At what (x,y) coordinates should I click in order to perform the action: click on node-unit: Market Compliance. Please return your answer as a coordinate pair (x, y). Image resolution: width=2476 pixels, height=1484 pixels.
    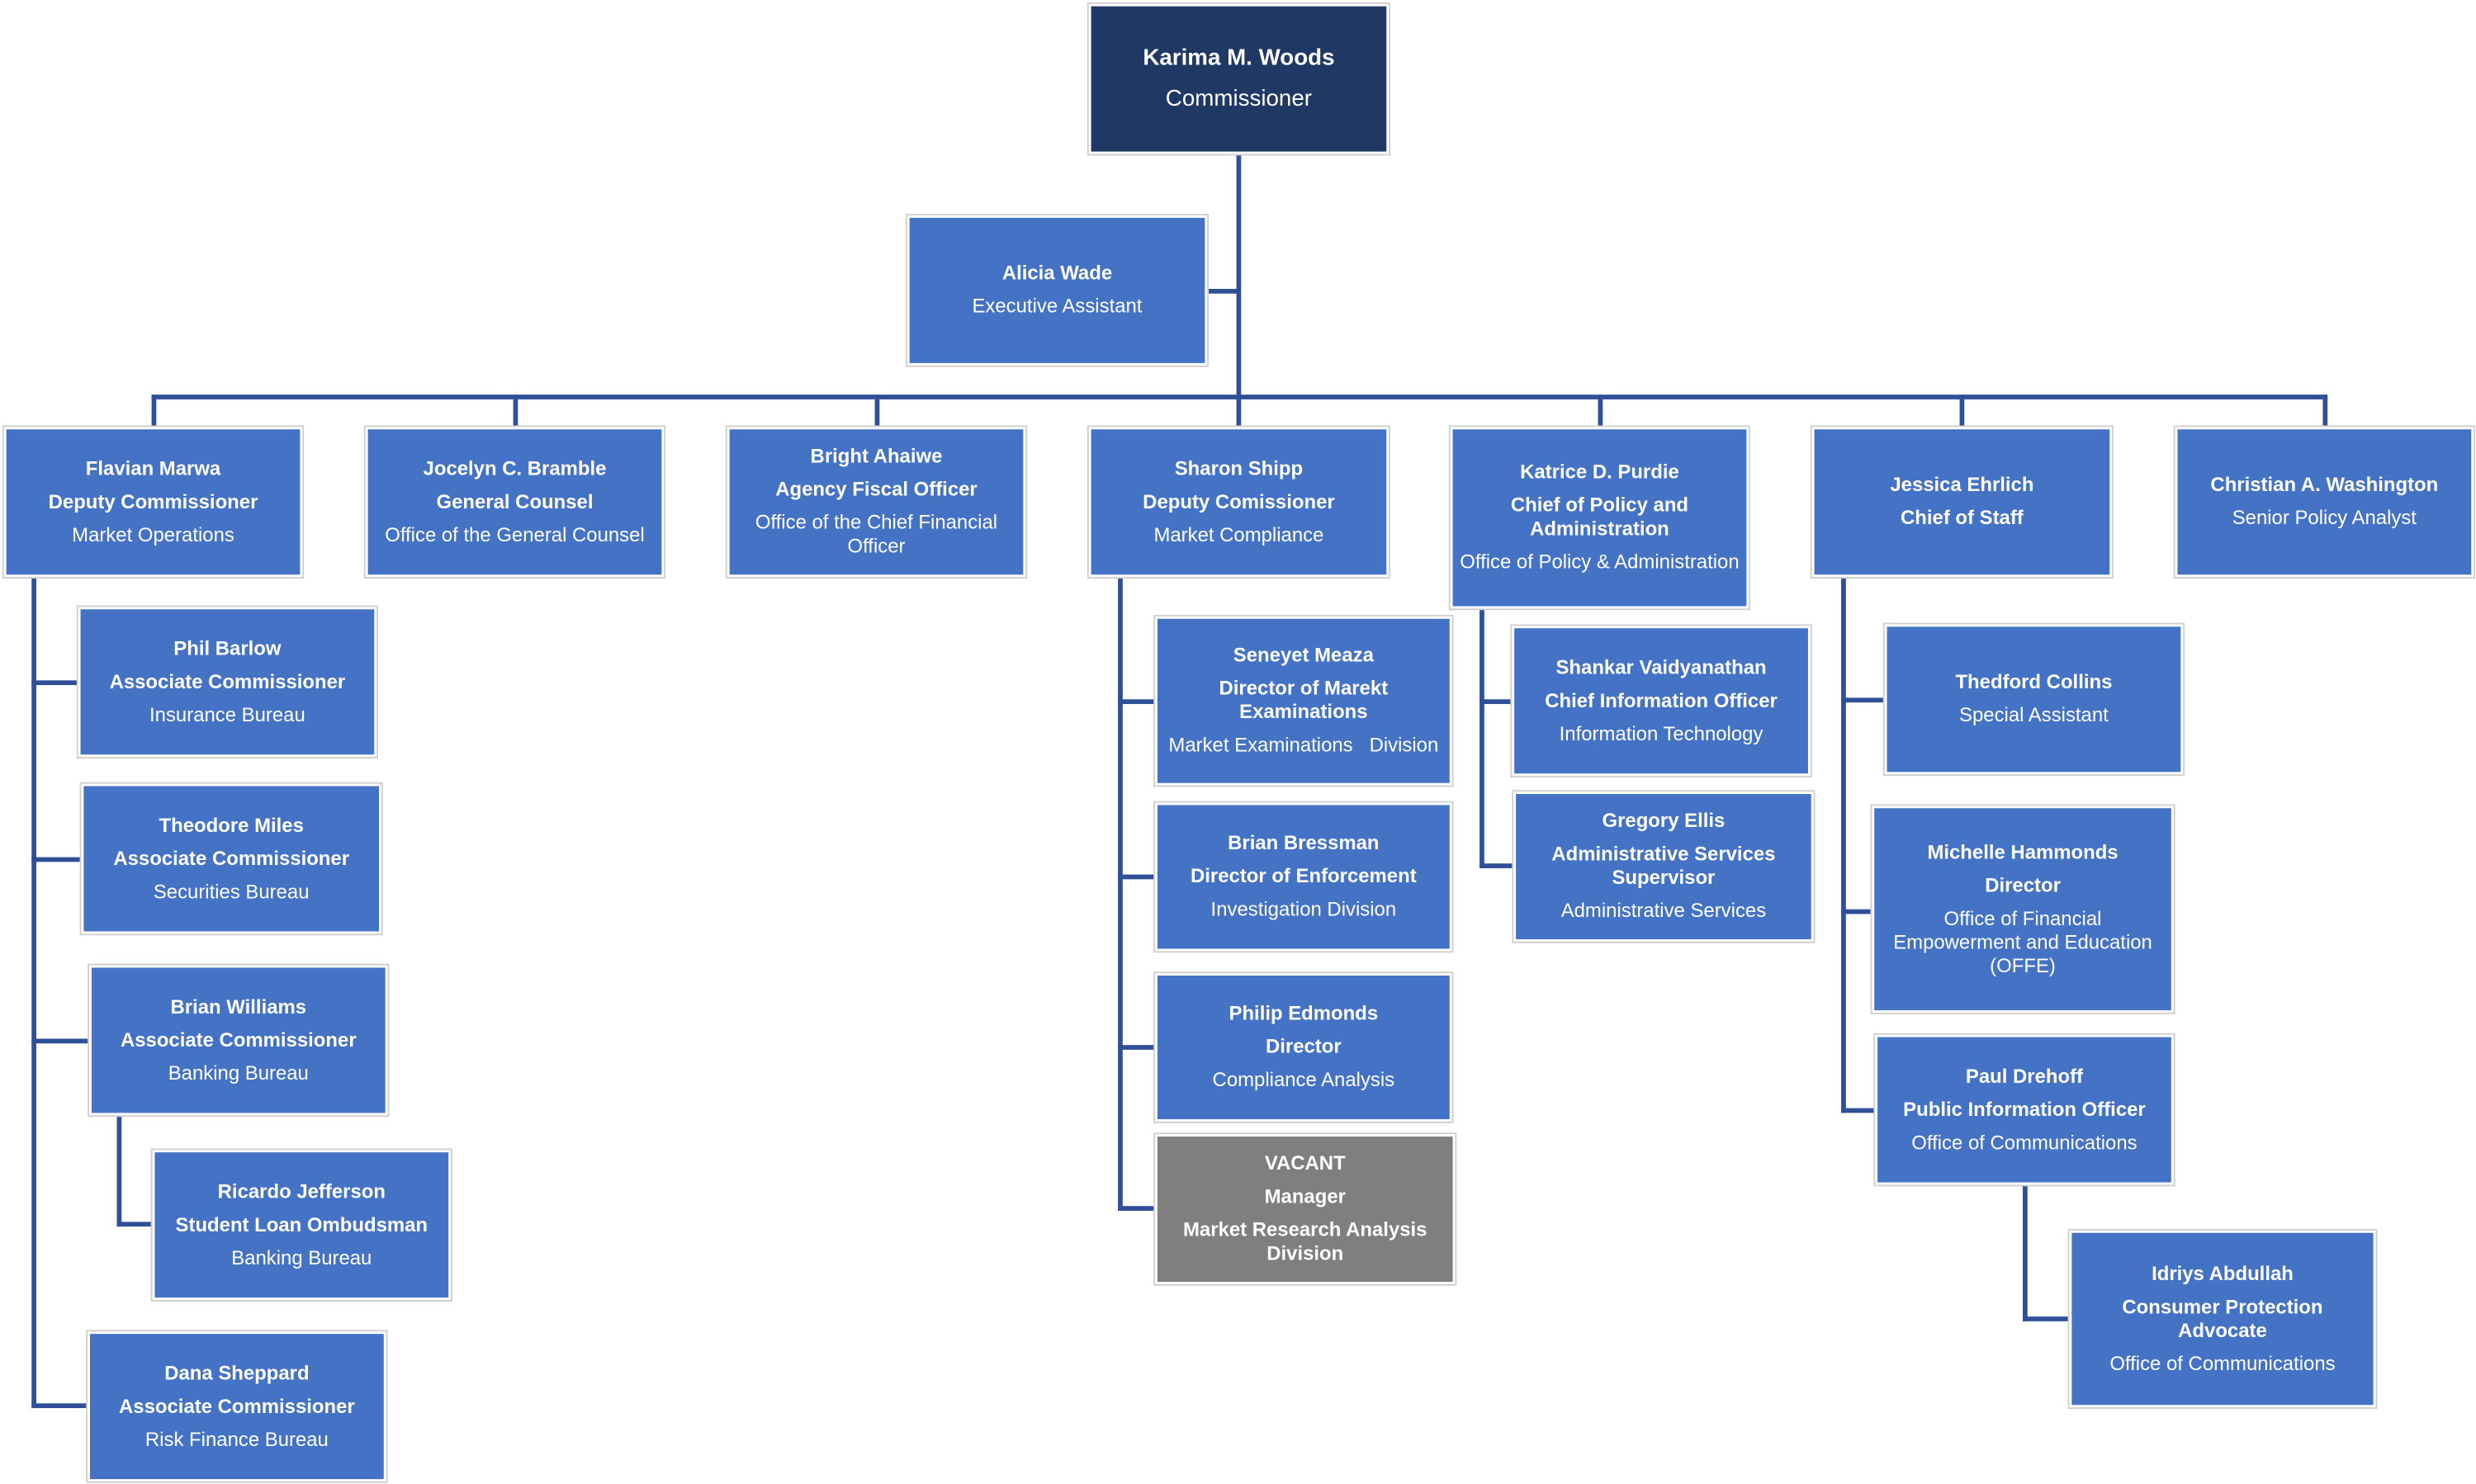
    Looking at the image, I should click on (1238, 534).